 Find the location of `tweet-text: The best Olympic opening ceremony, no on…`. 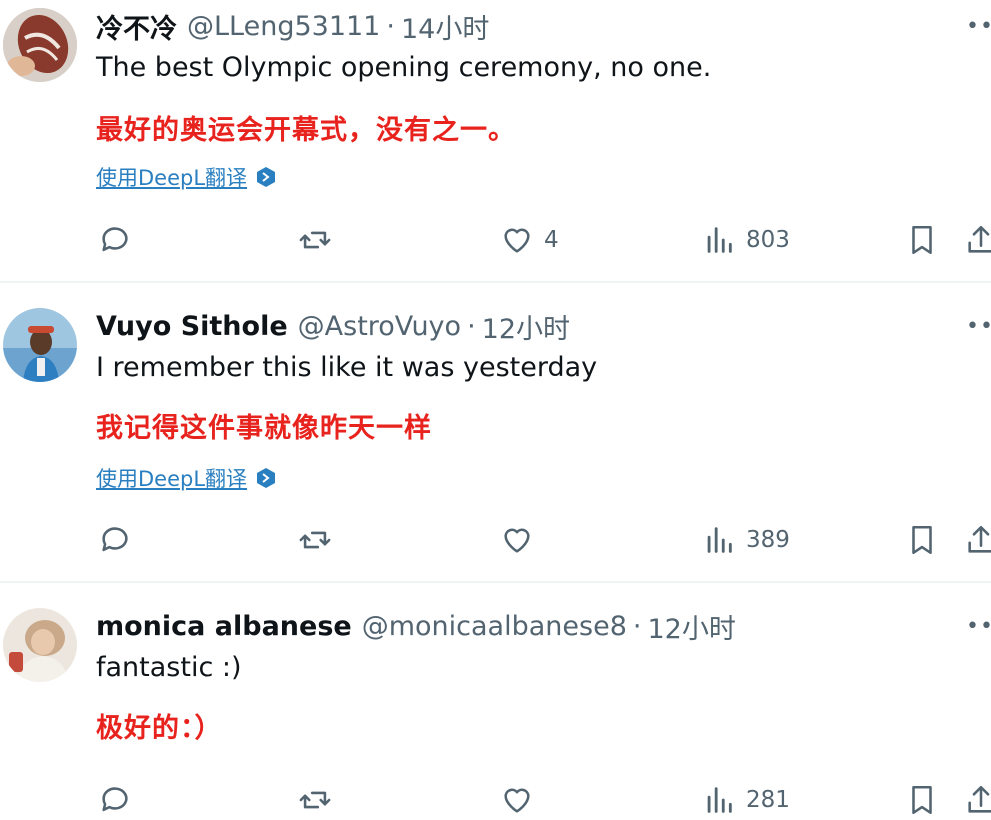

tweet-text: The best Olympic opening ceremony, no on… is located at coordinates (404, 67).